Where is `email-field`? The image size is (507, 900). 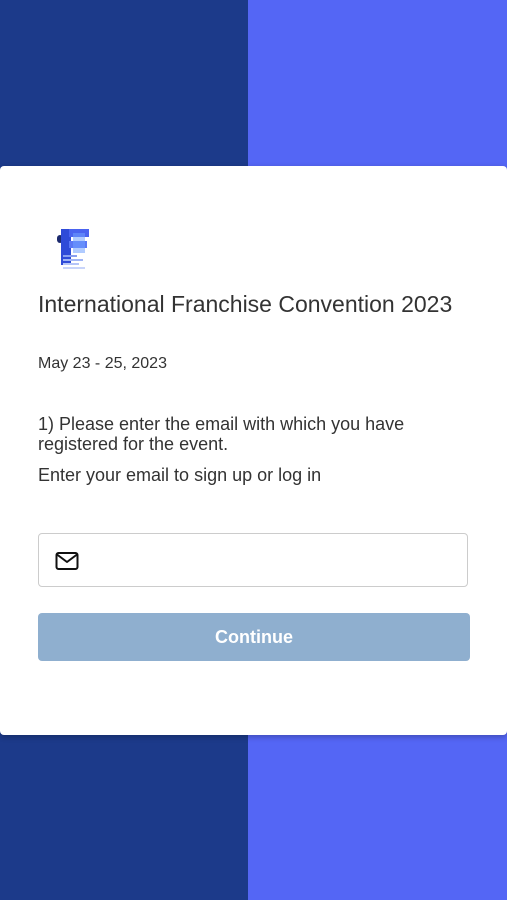
email-field is located at coordinates (253, 560).